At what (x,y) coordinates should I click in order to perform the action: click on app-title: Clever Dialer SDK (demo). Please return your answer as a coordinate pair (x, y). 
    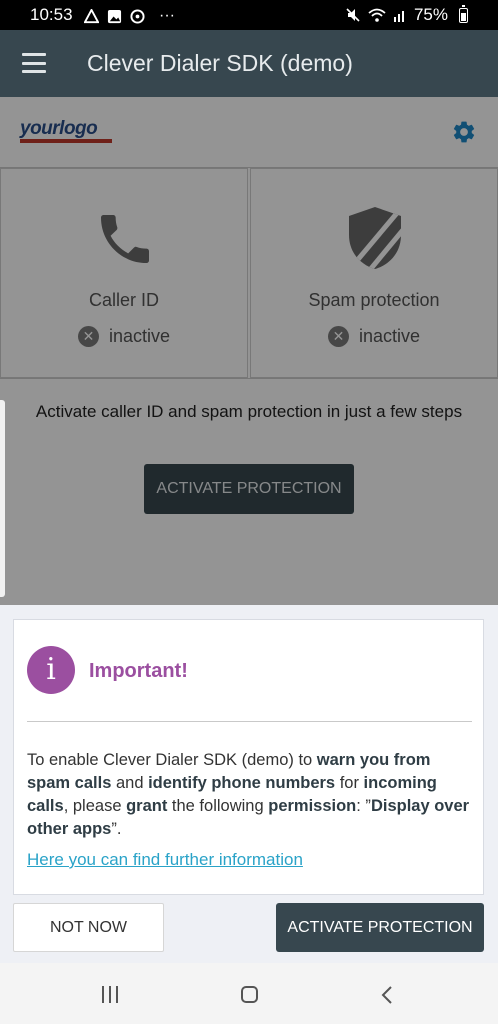
    Looking at the image, I should click on (220, 63).